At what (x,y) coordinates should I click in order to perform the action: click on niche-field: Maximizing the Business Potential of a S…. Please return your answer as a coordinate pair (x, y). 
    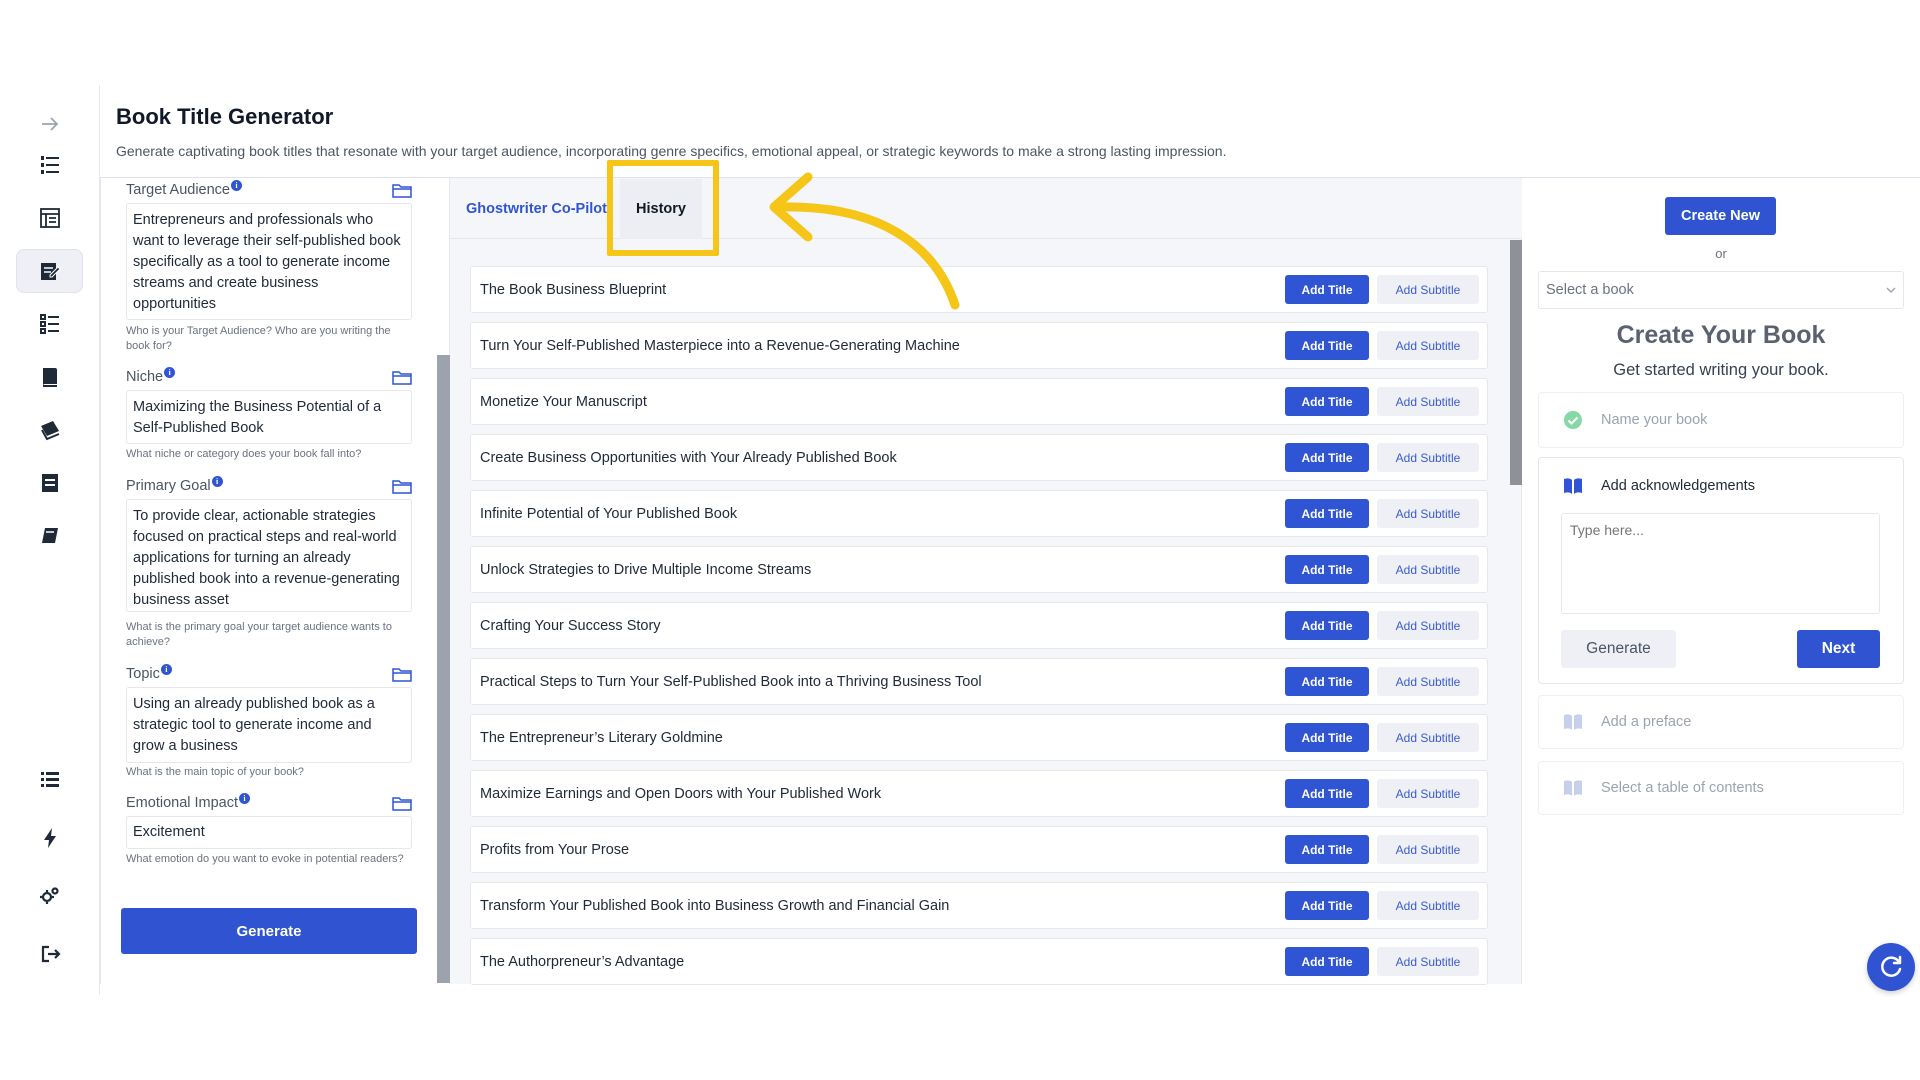
    Looking at the image, I should click on (269, 417).